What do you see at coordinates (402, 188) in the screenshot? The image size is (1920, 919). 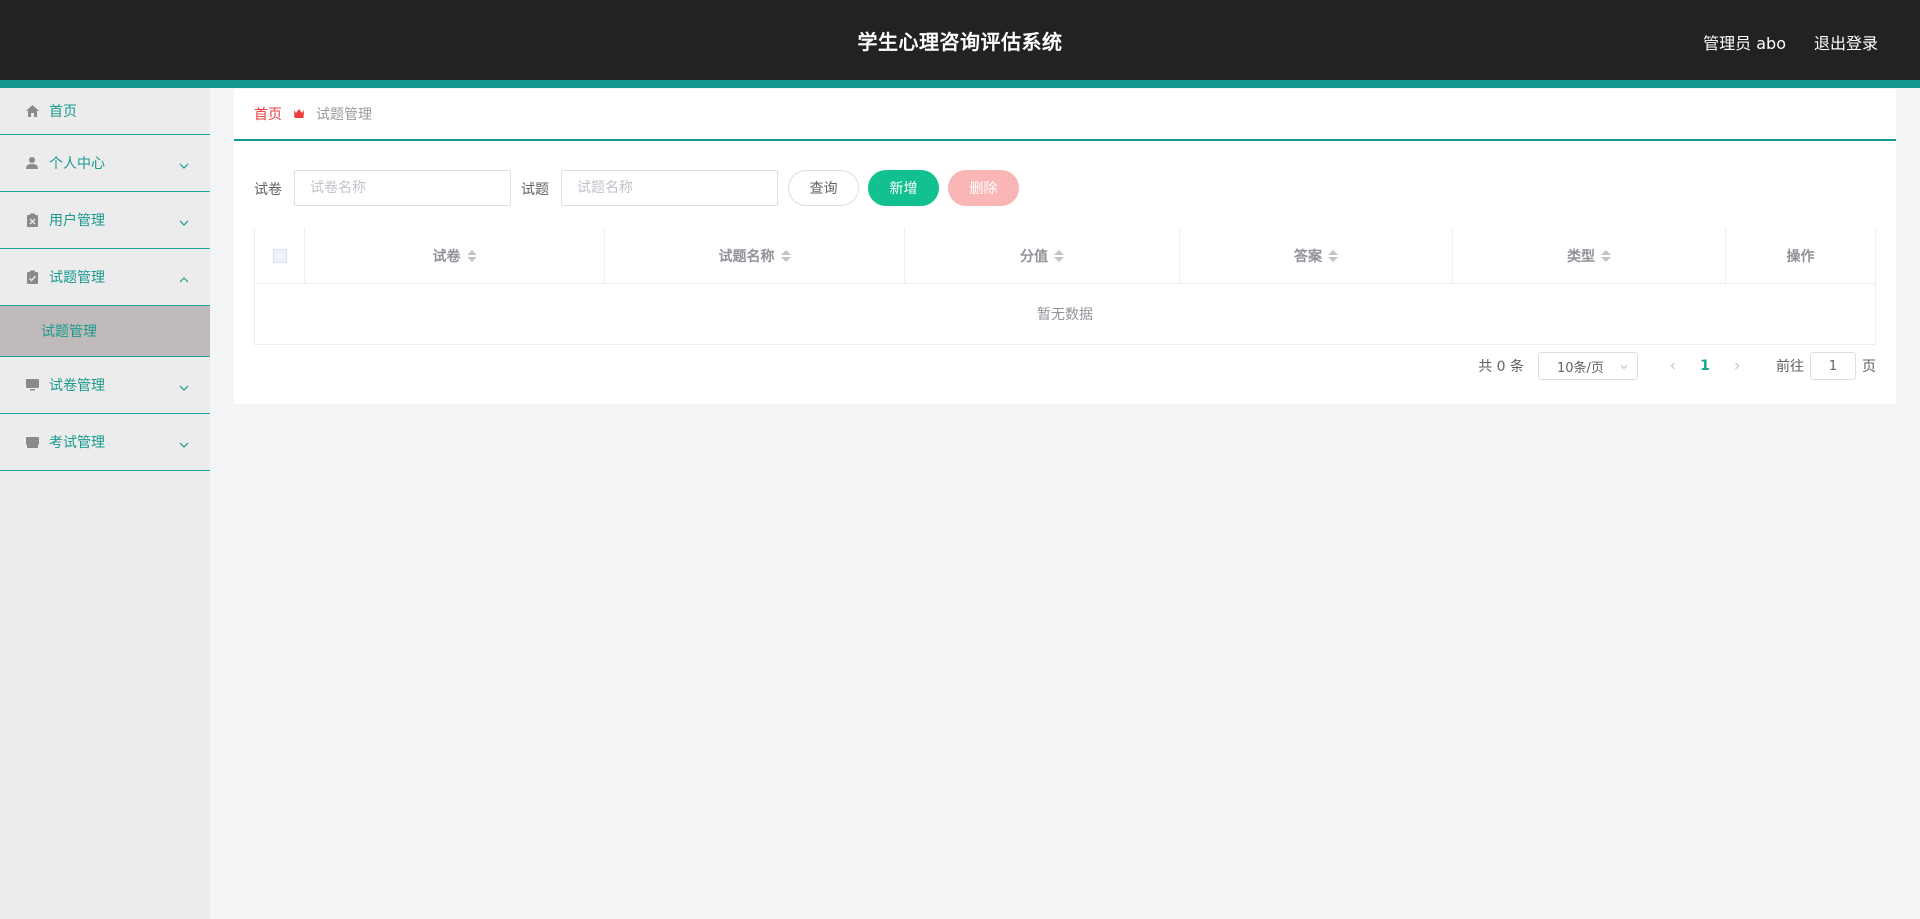 I see `paper-name-input` at bounding box center [402, 188].